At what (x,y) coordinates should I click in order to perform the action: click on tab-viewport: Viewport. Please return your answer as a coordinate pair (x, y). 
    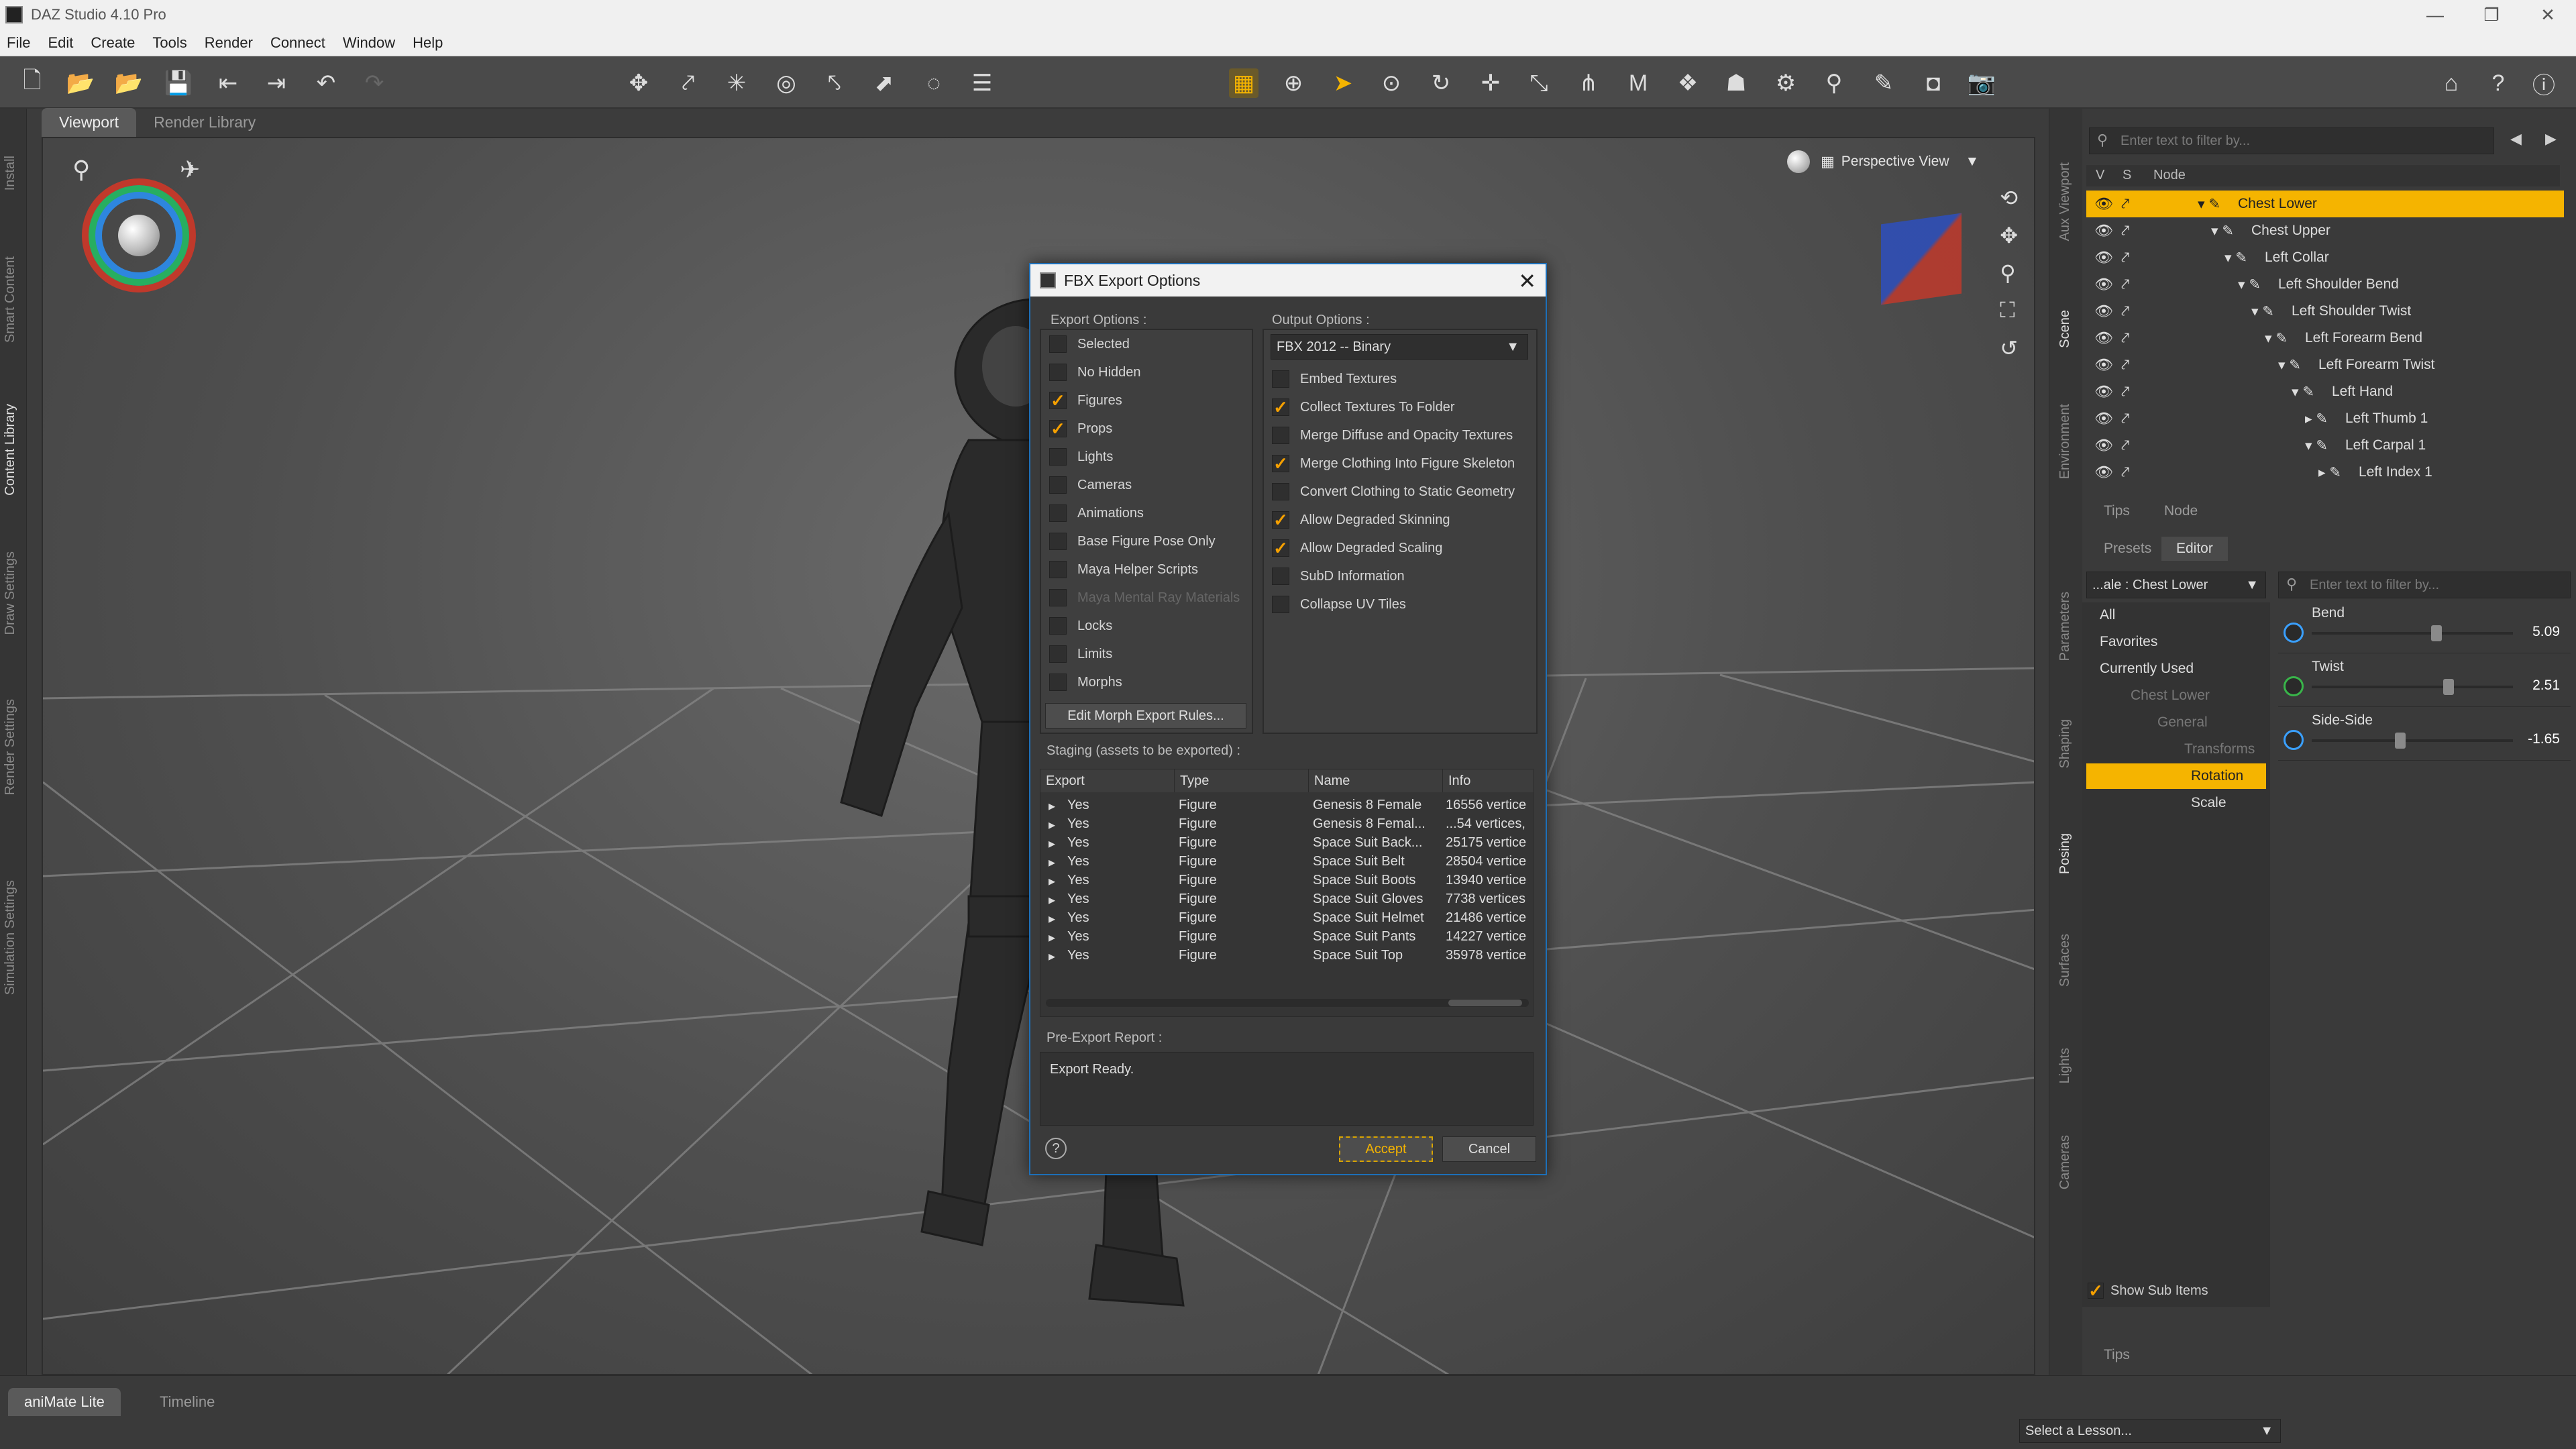
    Looking at the image, I should click on (89, 122).